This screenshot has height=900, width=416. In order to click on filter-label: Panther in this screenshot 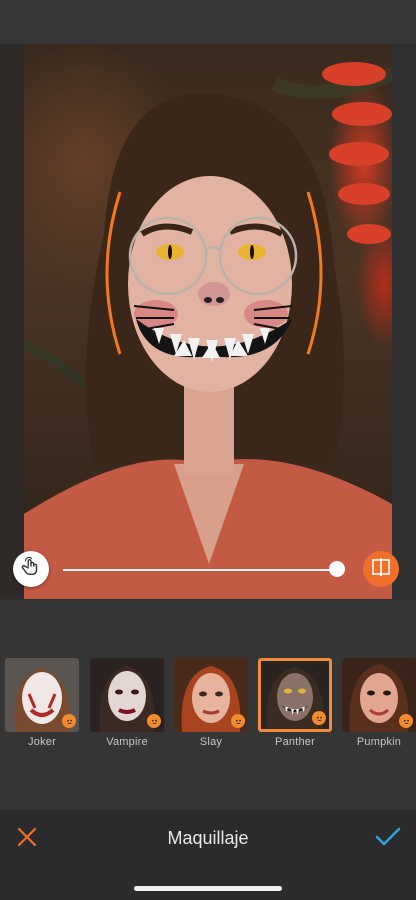, I will do `click(295, 742)`.